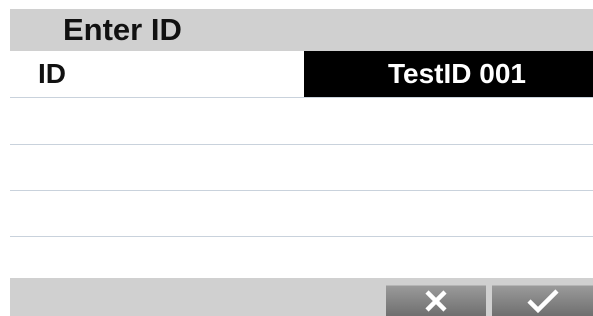 The image size is (593, 316). What do you see at coordinates (301, 74) in the screenshot?
I see `id-field-row: ID TestID 001` at bounding box center [301, 74].